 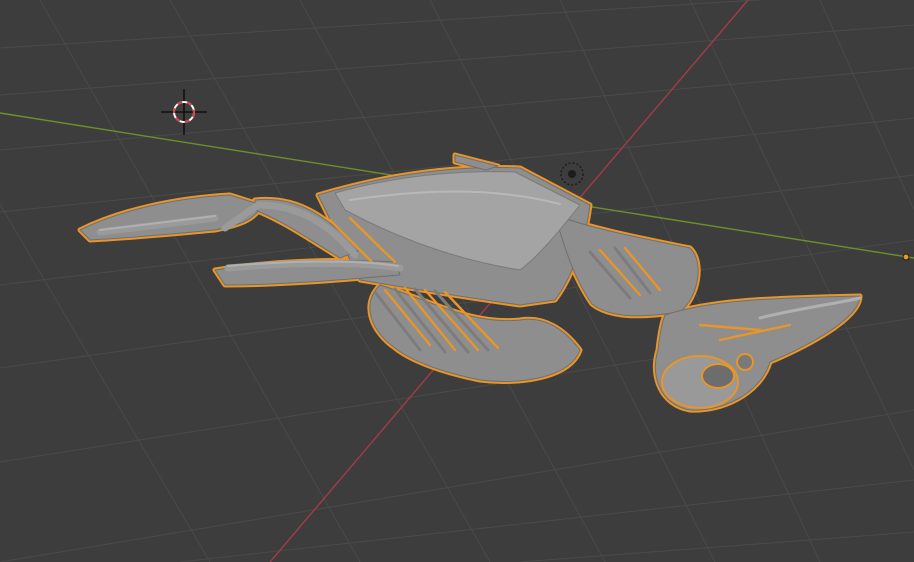 I want to click on 3d-cursor-icon, so click(x=184, y=112).